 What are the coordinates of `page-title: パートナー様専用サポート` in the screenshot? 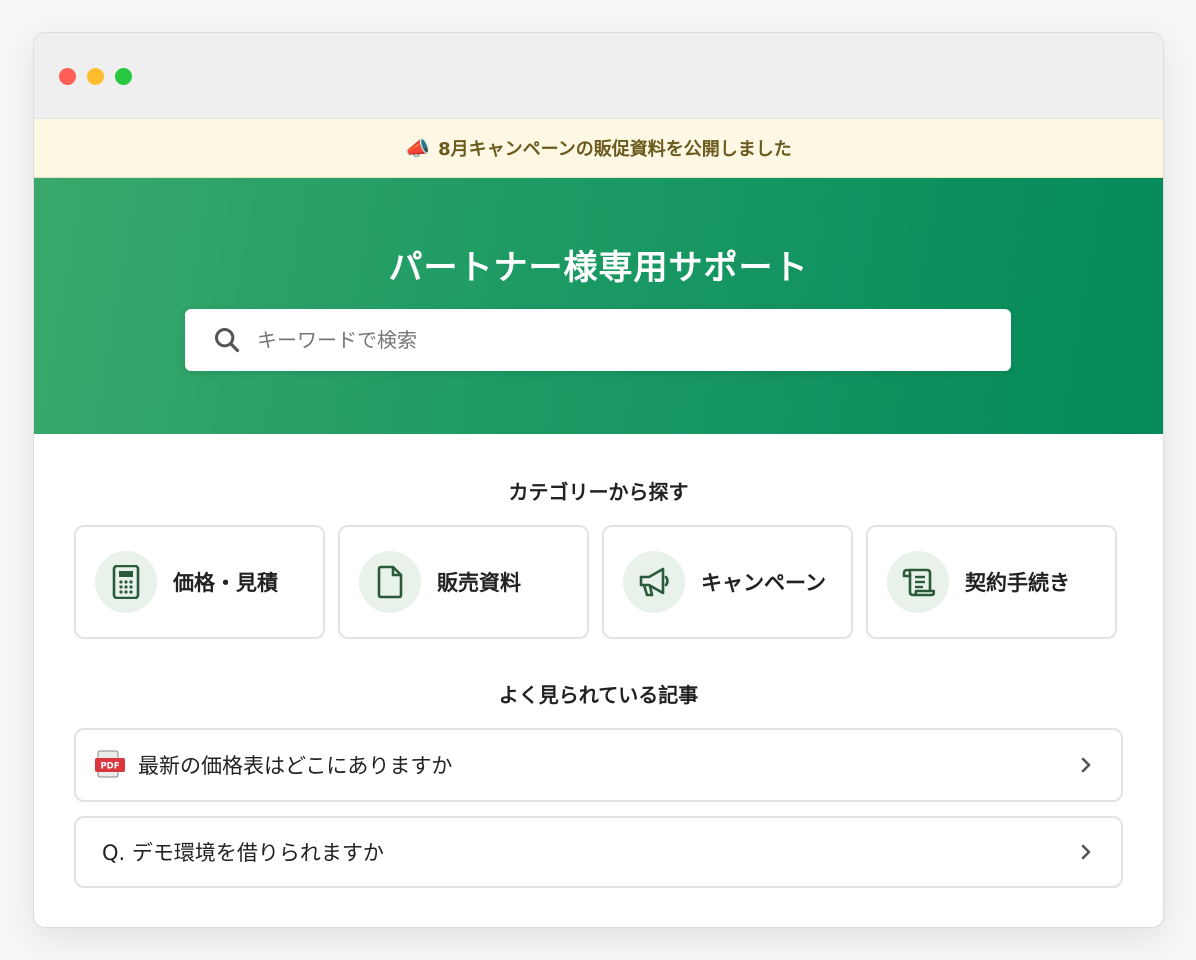 It's located at (598, 268).